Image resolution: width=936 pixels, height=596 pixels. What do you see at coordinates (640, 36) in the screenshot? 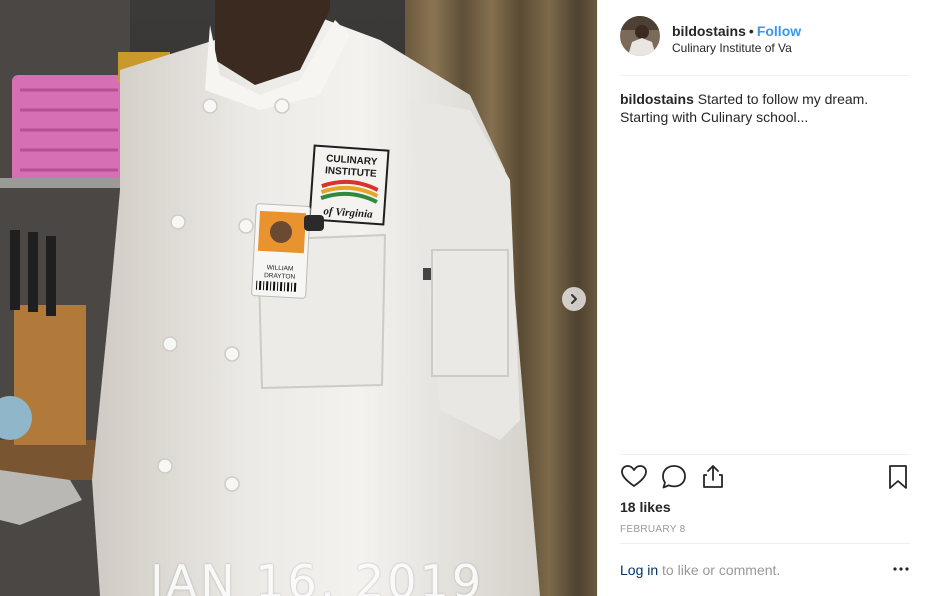
I see `avatar` at bounding box center [640, 36].